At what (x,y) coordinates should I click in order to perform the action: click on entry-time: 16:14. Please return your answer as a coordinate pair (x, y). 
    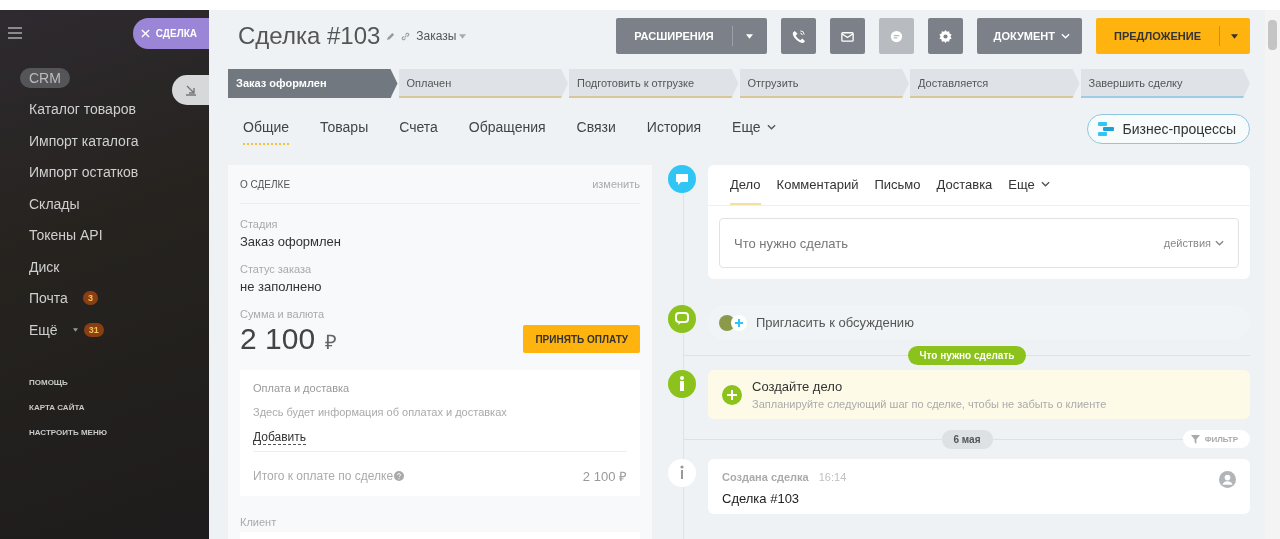
    Looking at the image, I should click on (832, 477).